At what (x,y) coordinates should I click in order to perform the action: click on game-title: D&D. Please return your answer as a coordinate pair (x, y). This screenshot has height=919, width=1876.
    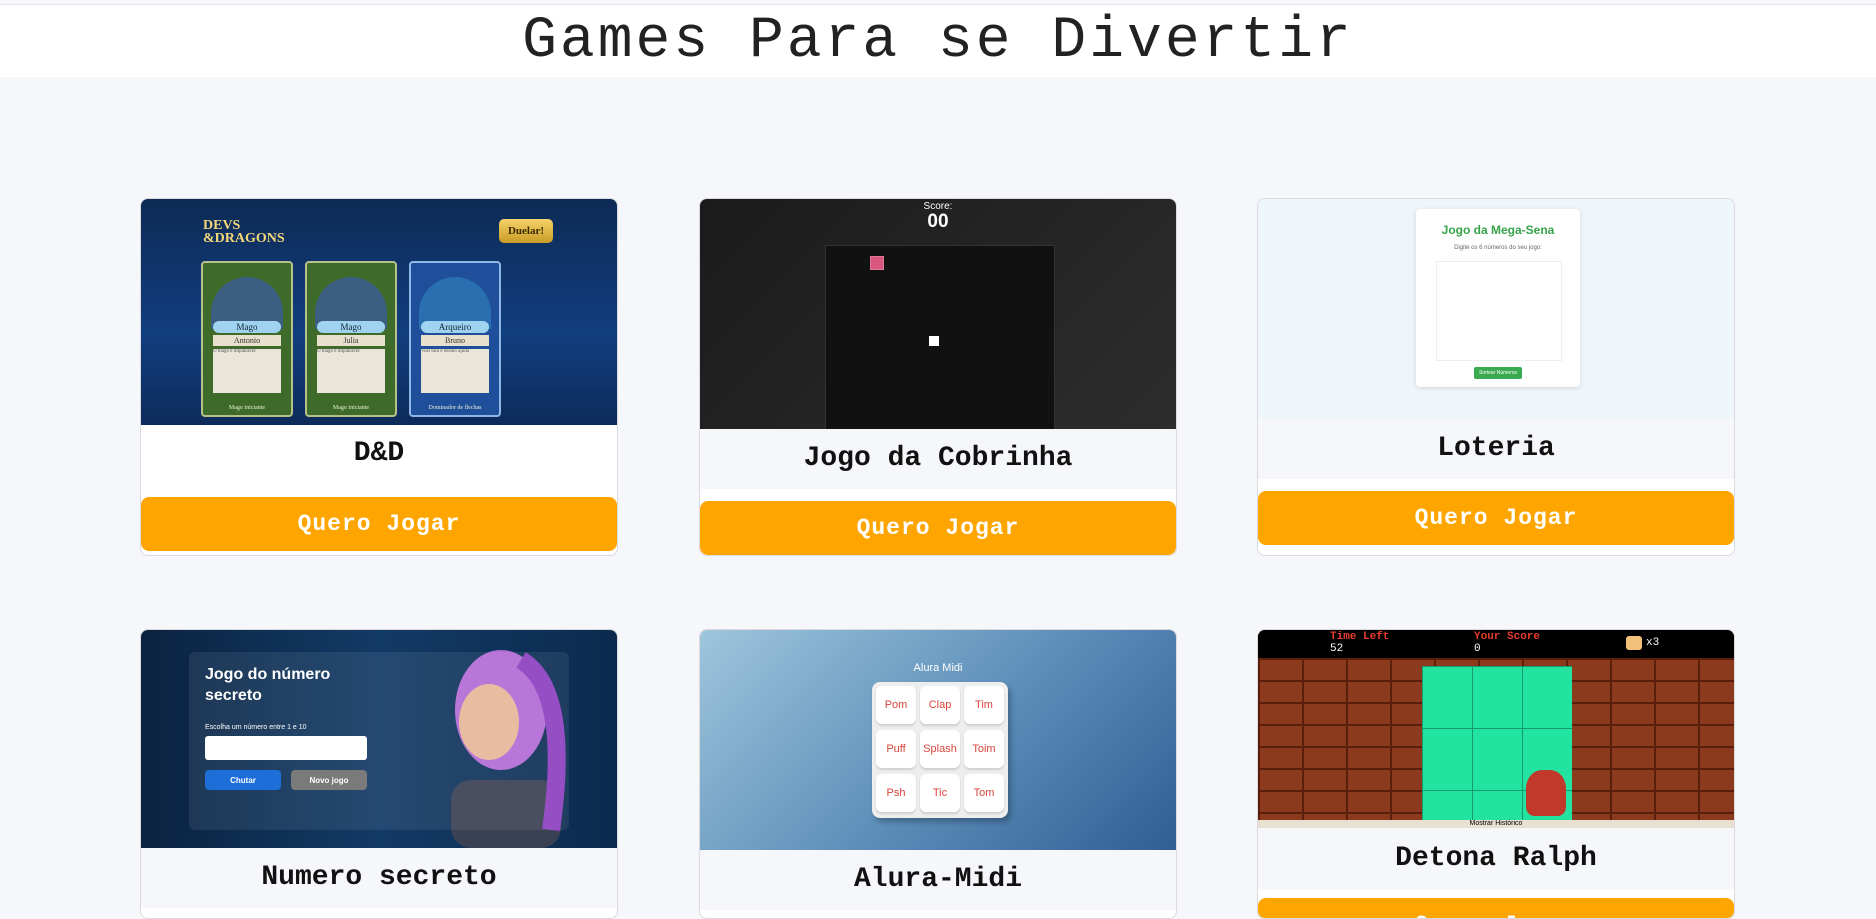
    Looking at the image, I should click on (379, 454).